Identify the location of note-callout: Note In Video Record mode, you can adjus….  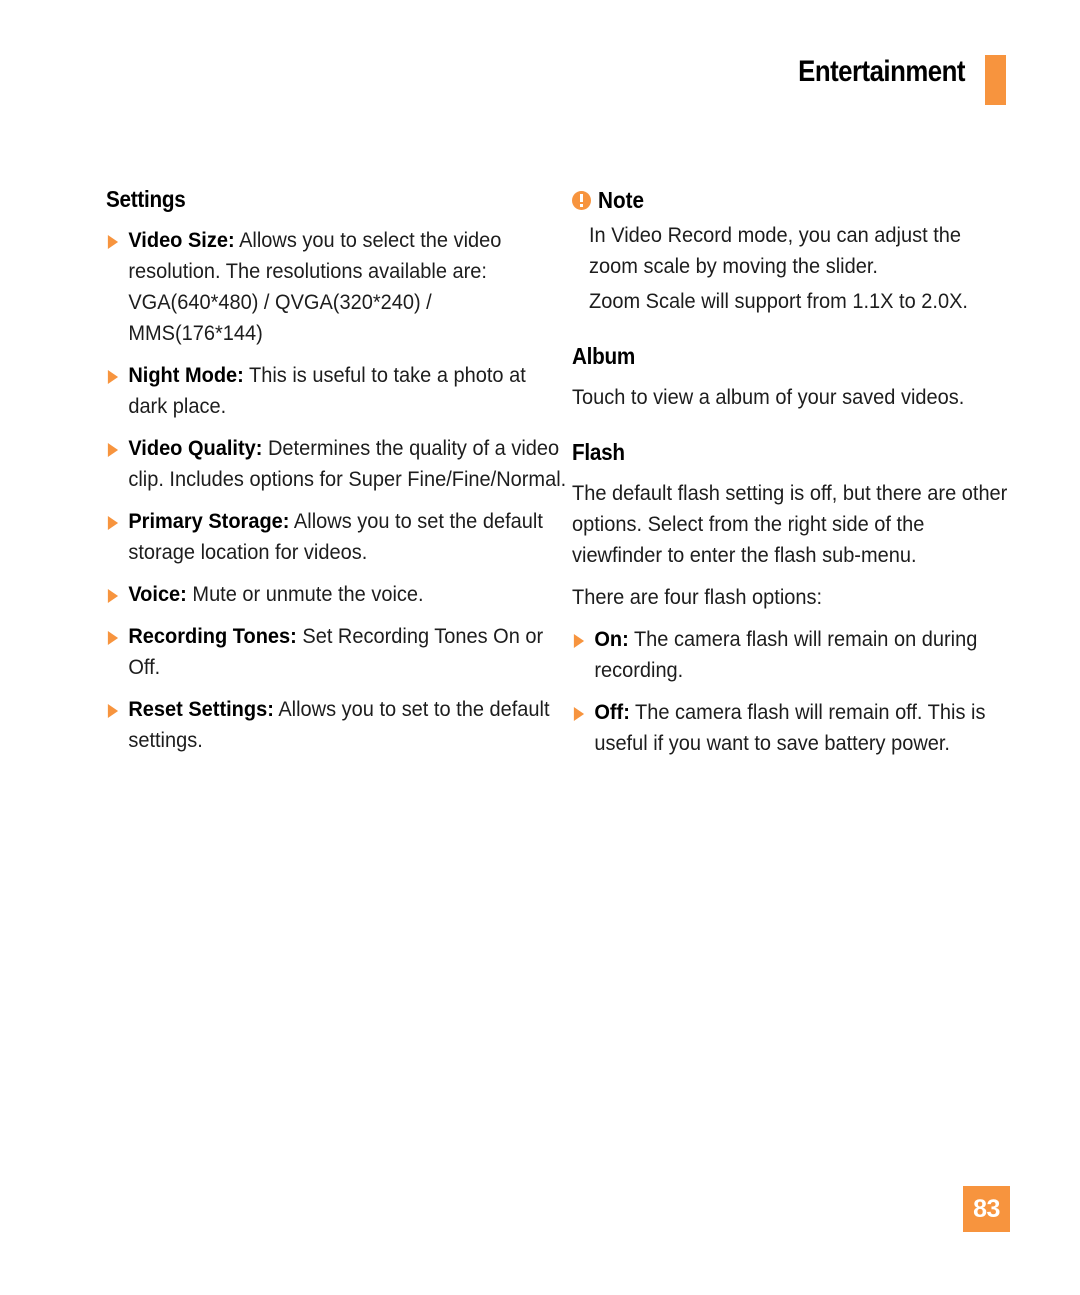
(790, 251).